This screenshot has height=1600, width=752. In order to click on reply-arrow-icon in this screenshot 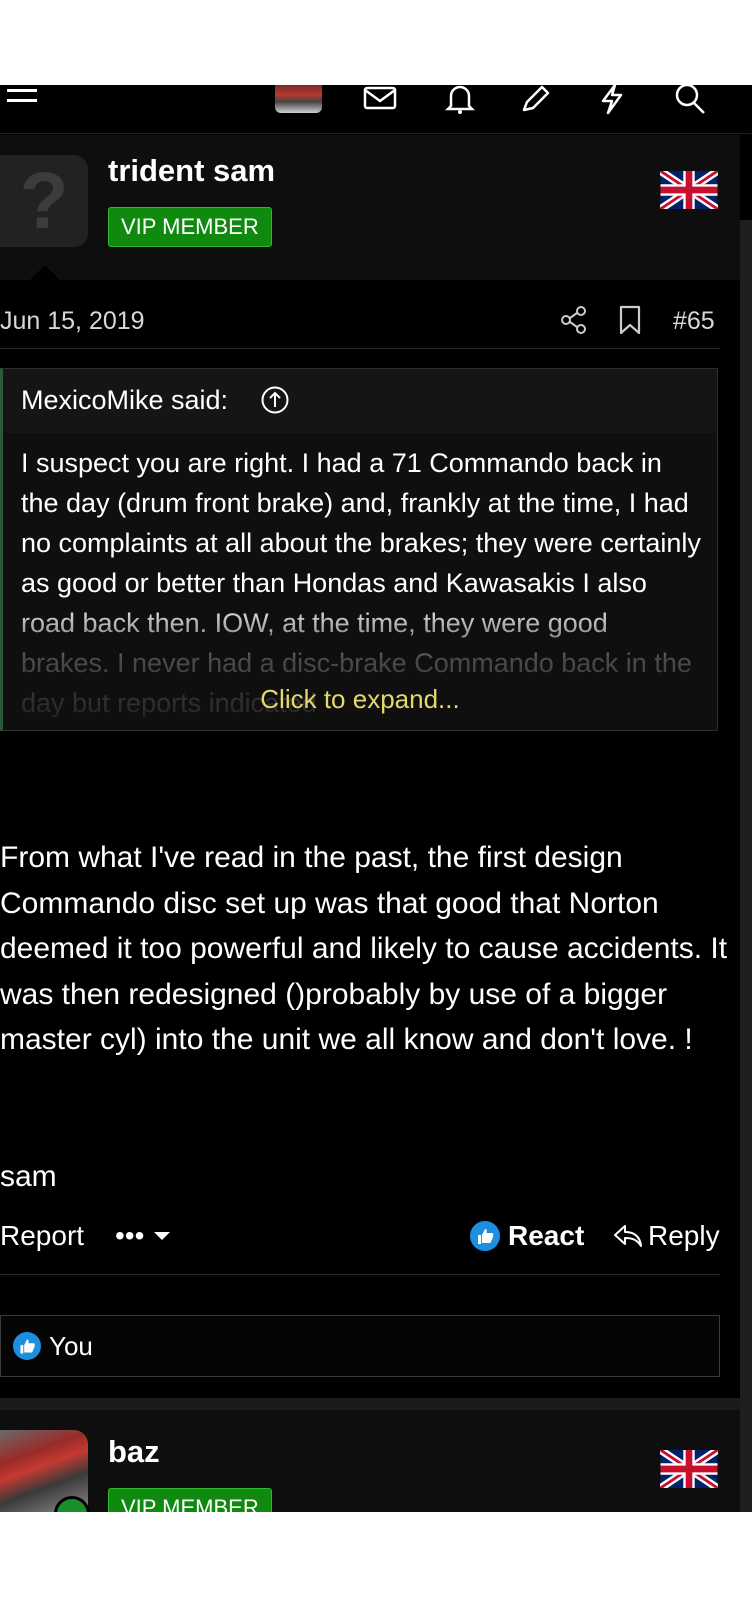, I will do `click(628, 1236)`.